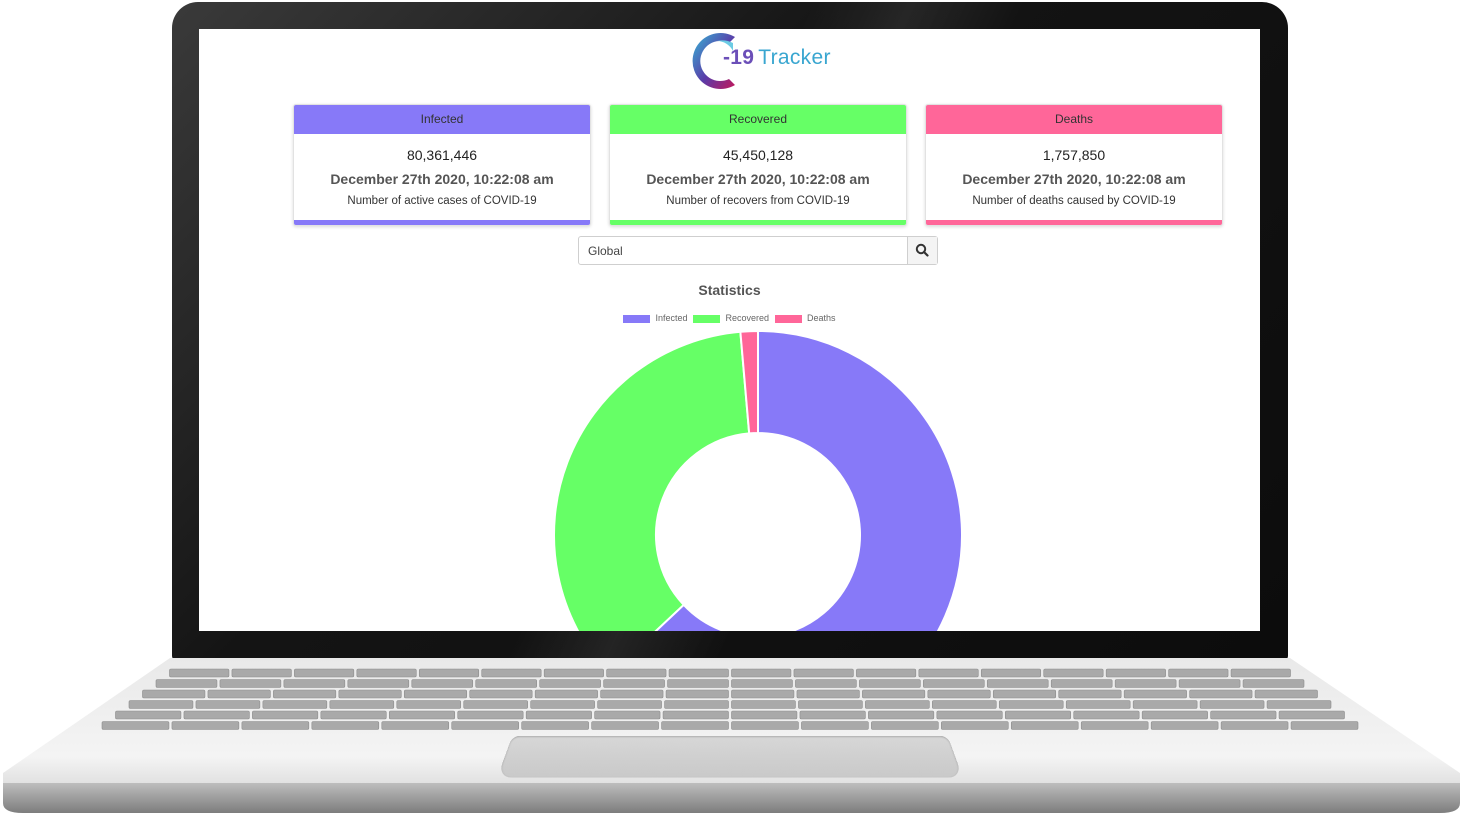  I want to click on trackpad, so click(730, 756).